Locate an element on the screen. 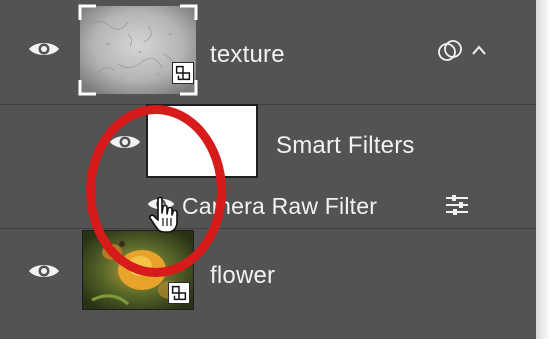 This screenshot has width=550, height=354. layer-name-smart-filters: Smart Filters is located at coordinates (345, 145).